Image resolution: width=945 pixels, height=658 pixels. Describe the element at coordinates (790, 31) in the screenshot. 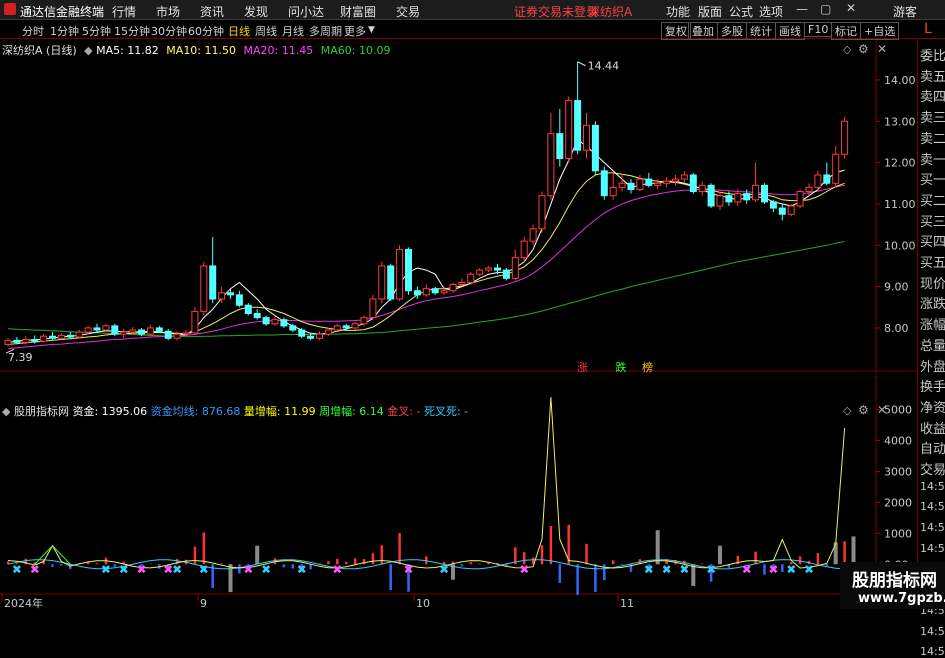

I see `tool-draw: 画线` at that location.